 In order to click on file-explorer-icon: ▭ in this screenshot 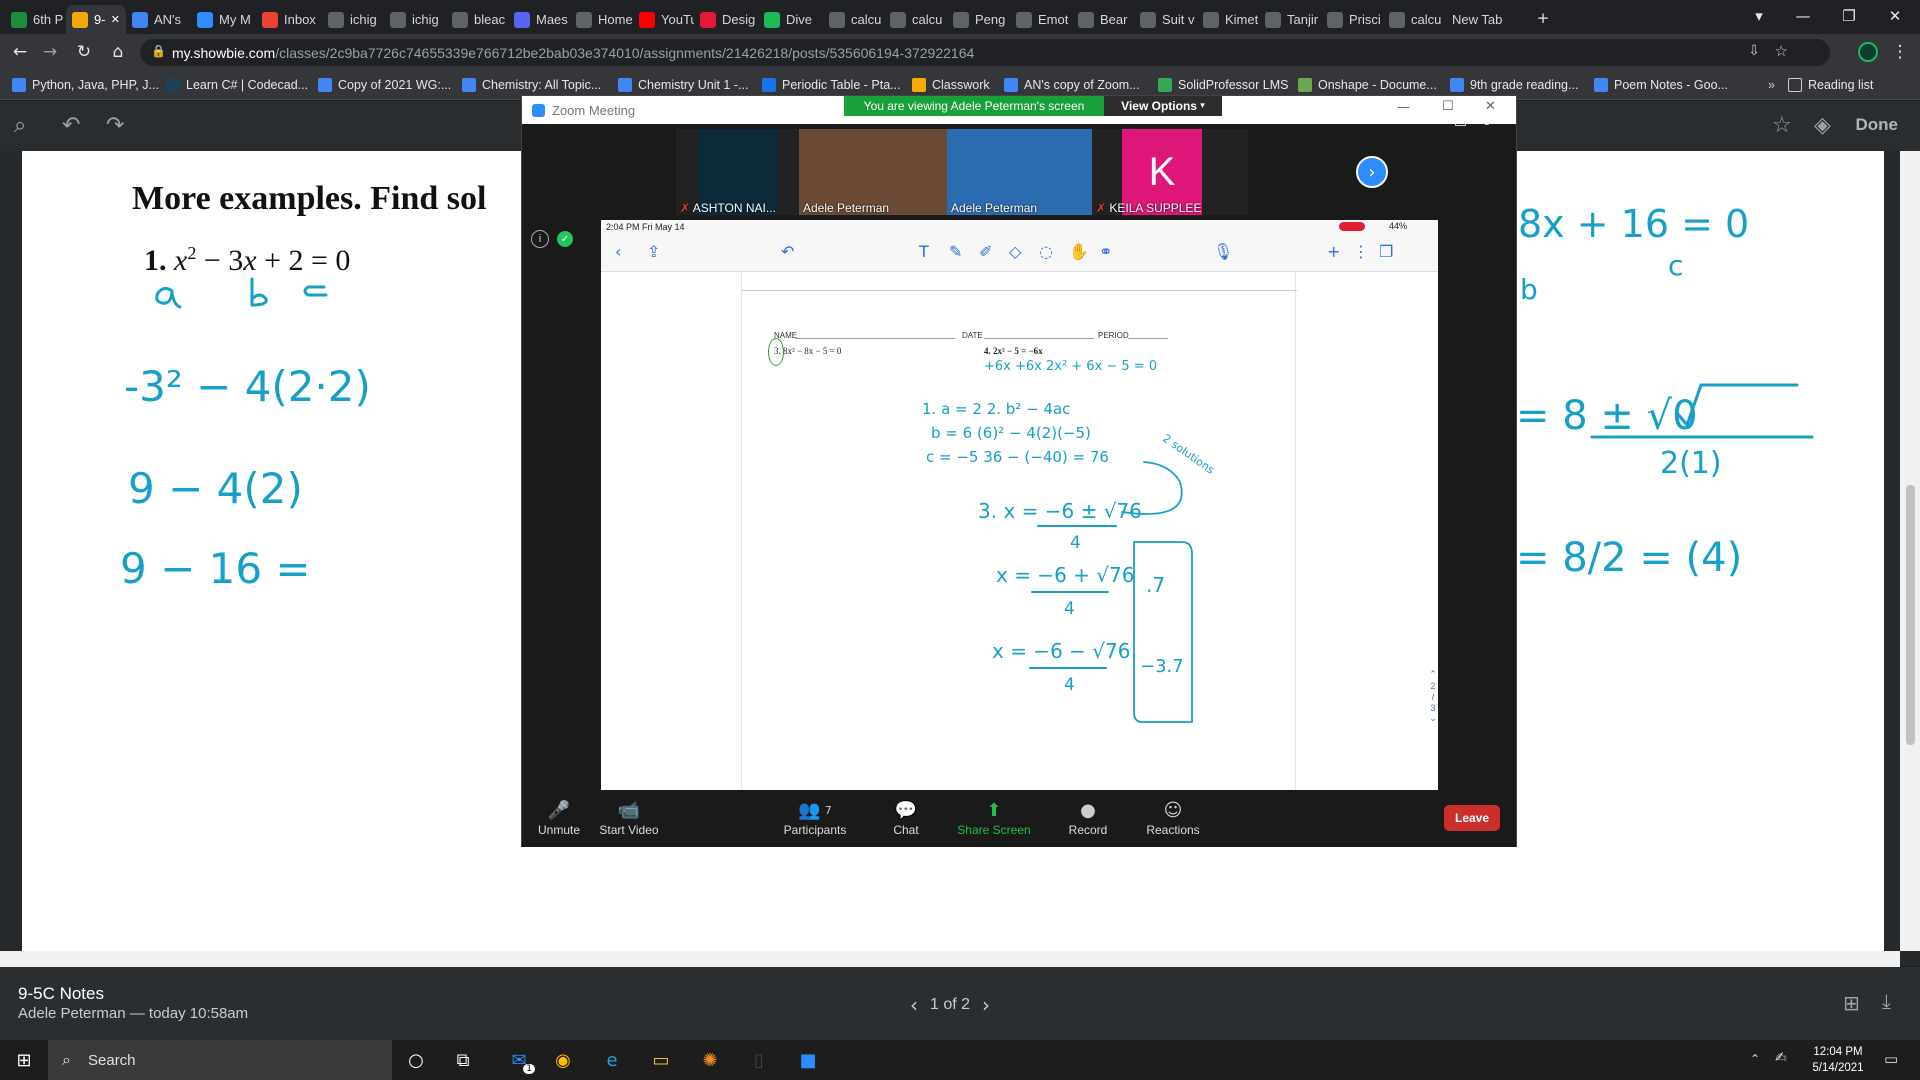, I will do `click(661, 1060)`.